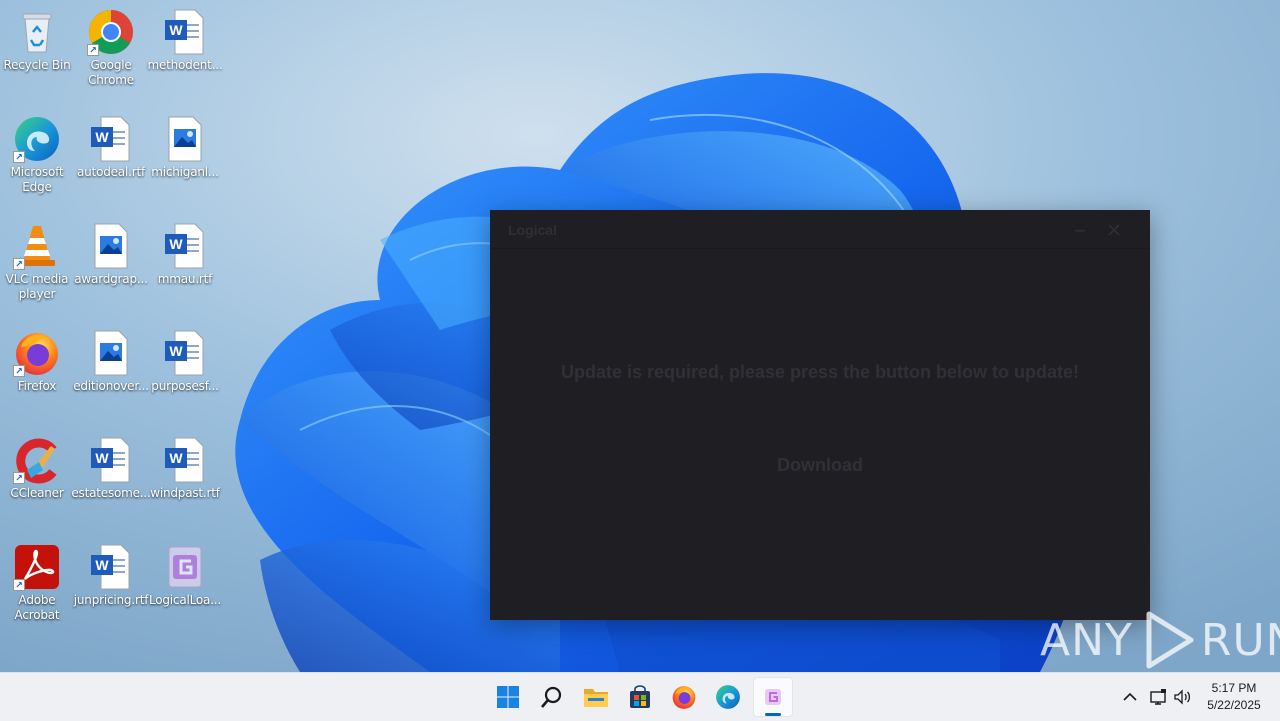 The image size is (1280, 721). I want to click on clock-time: 5:17 PM, so click(1234, 688).